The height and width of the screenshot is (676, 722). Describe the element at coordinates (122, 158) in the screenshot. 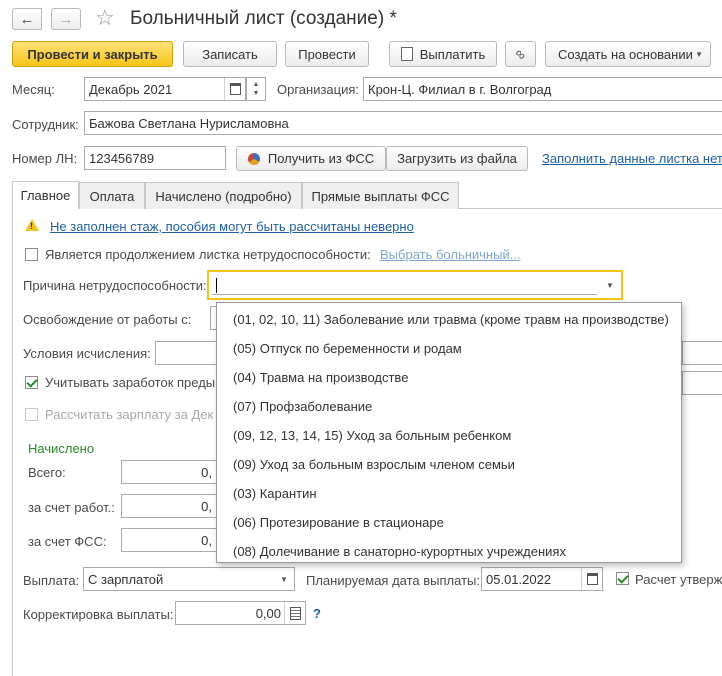

I see `ln-value: 123456789` at that location.